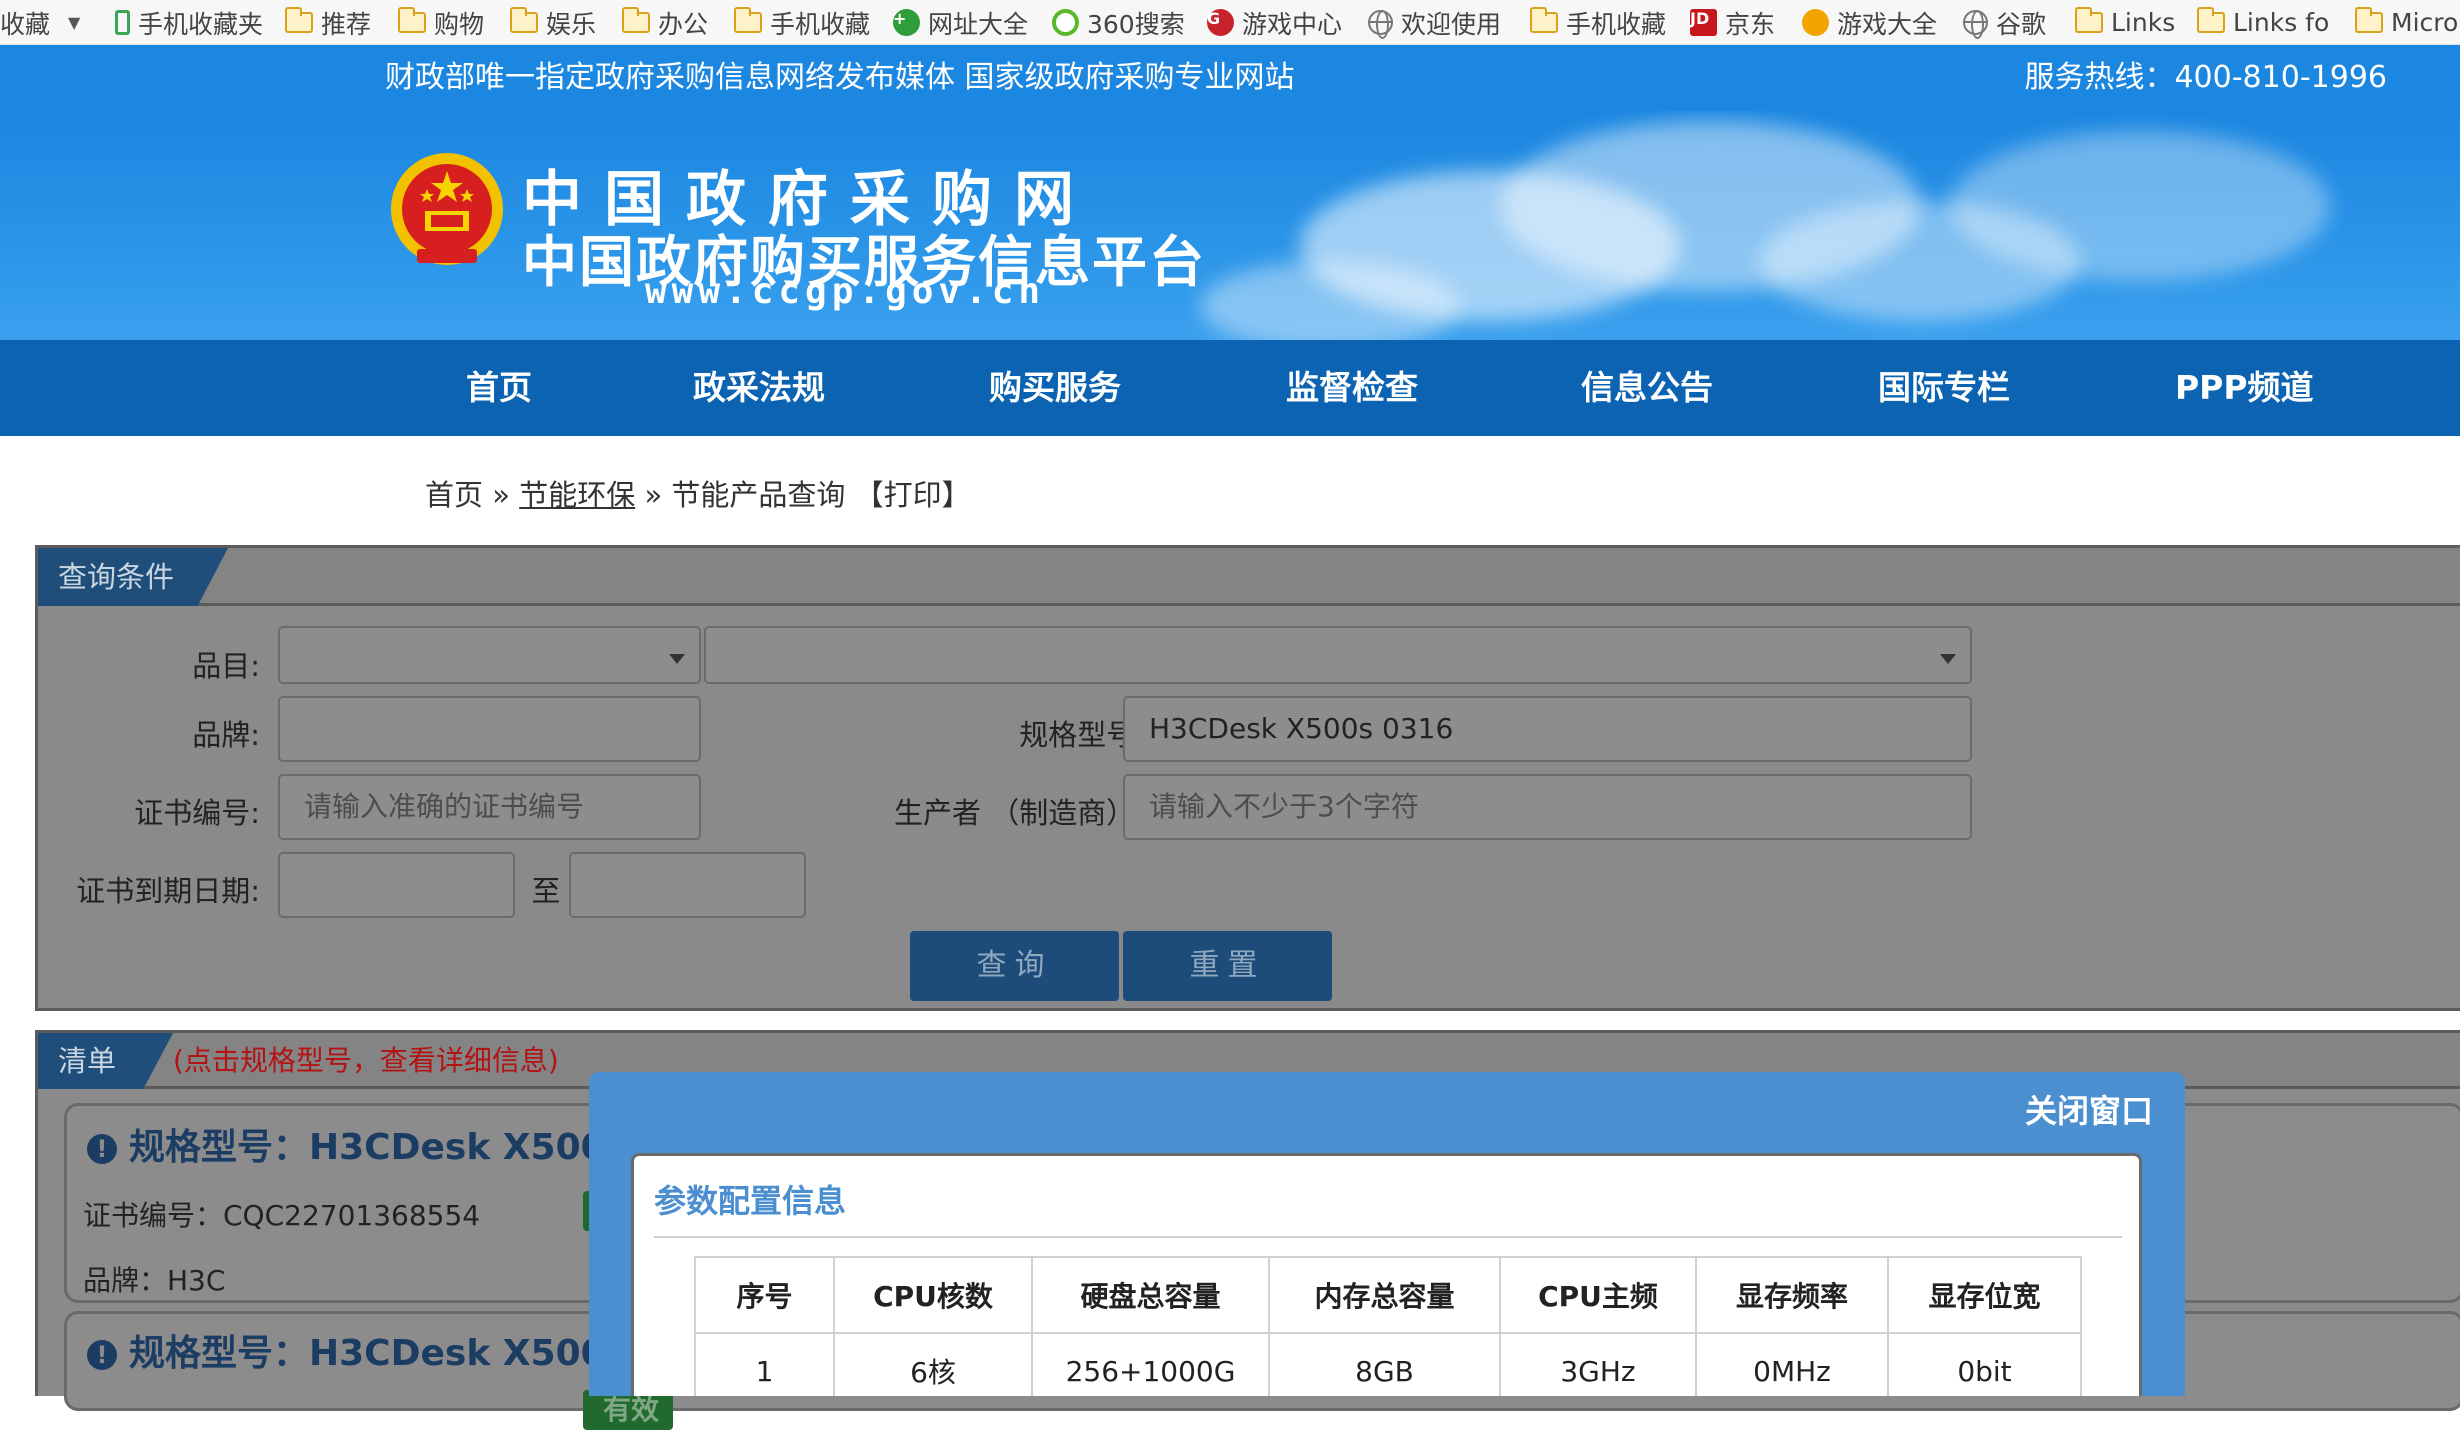 The height and width of the screenshot is (1430, 2460). What do you see at coordinates (366, 1060) in the screenshot?
I see `list-hint: (点击规格型号，查看详细信息)` at bounding box center [366, 1060].